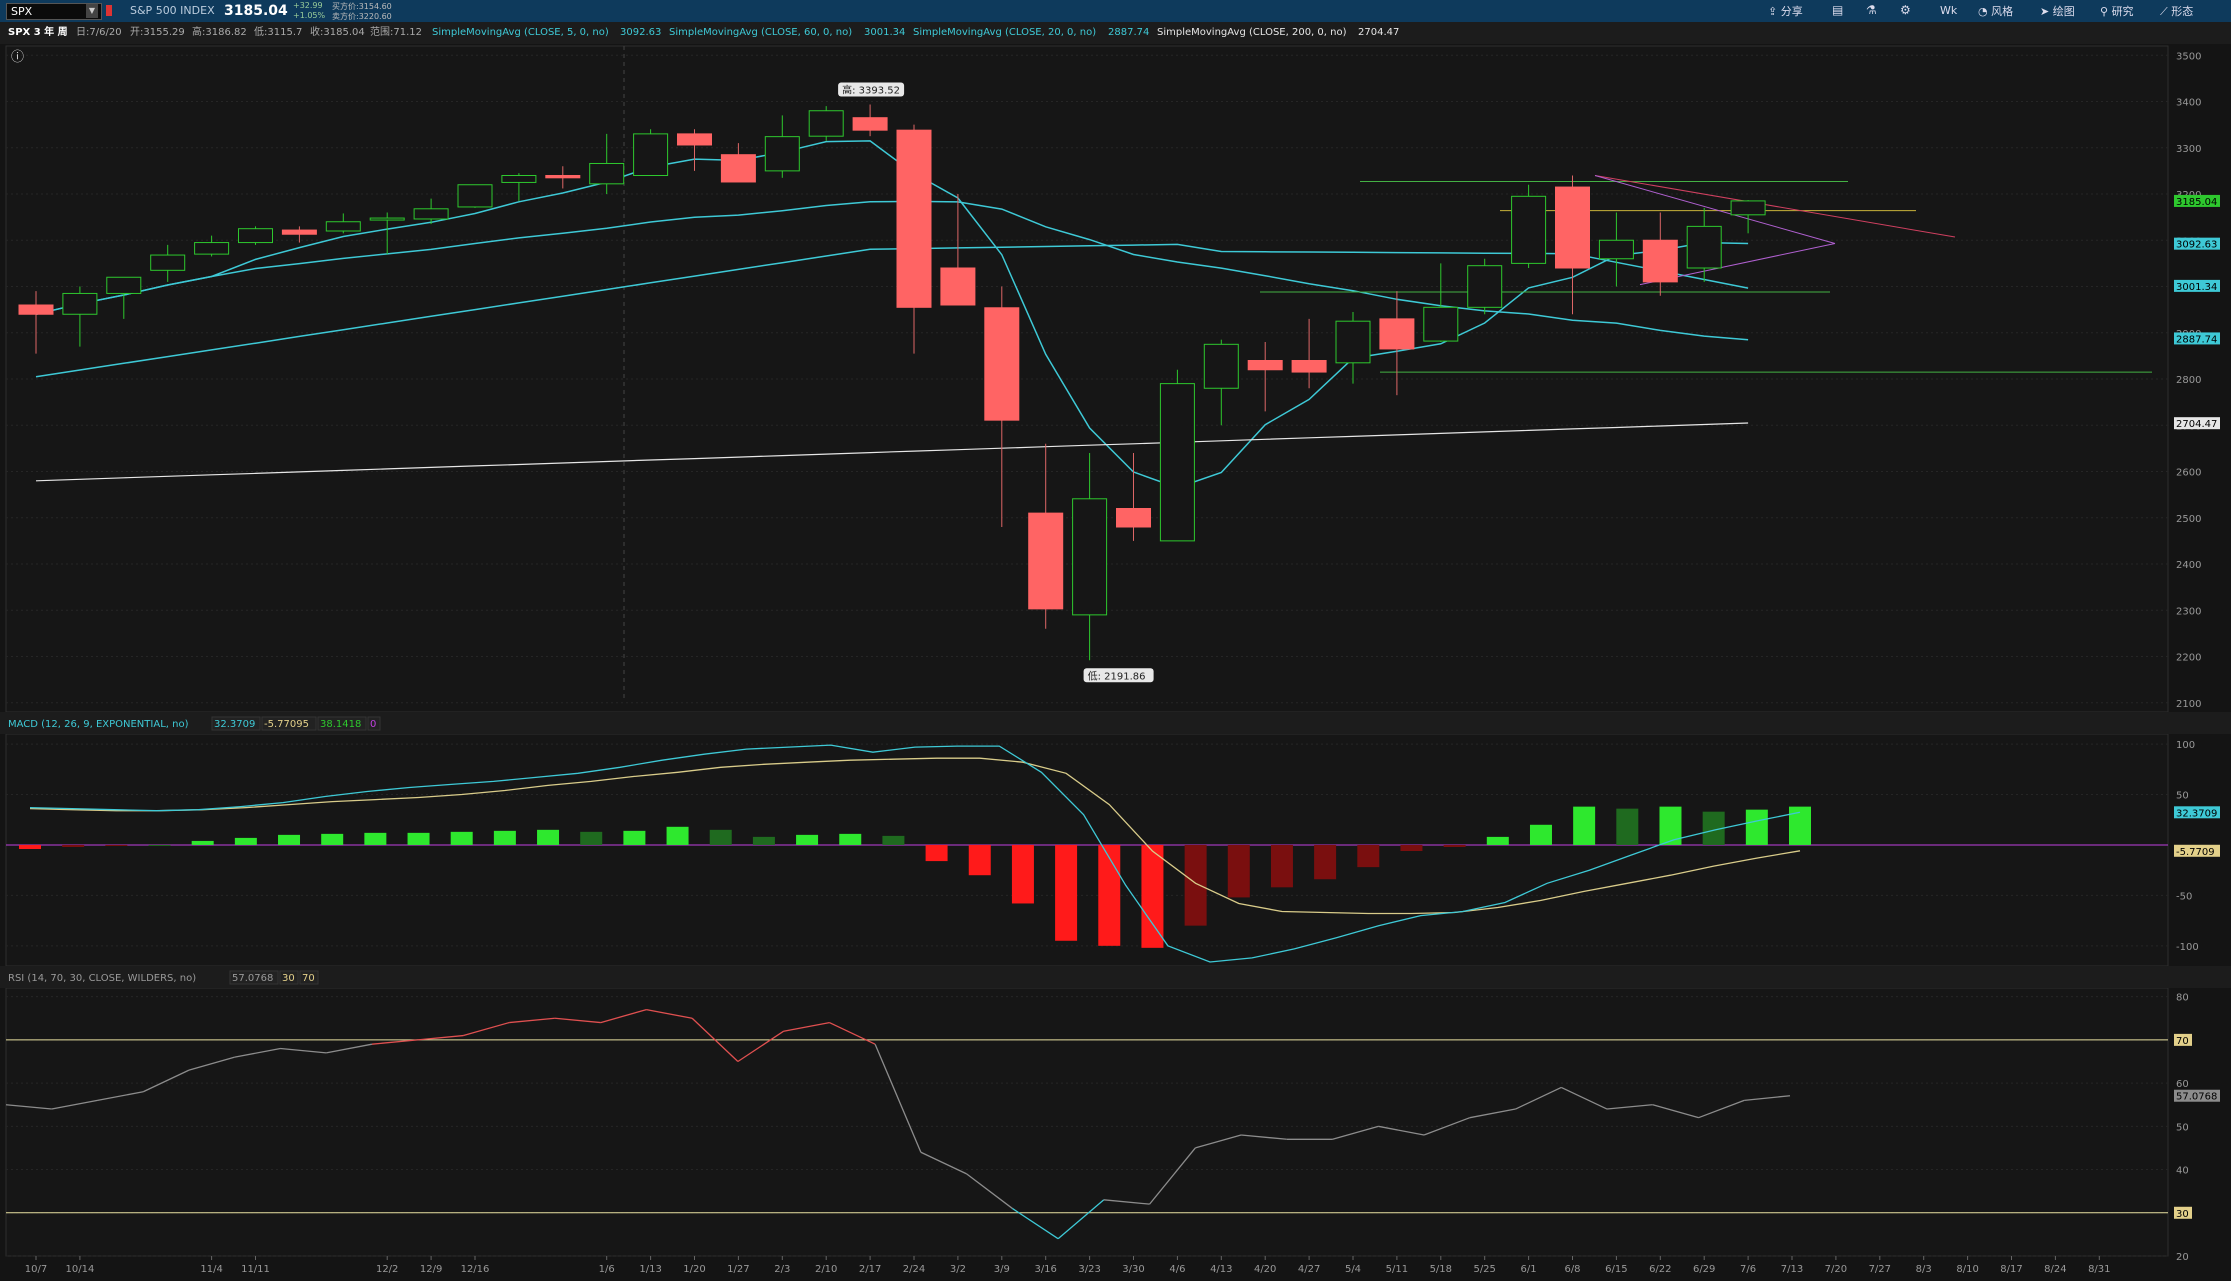 The width and height of the screenshot is (2231, 1281). I want to click on candle-body-11/11, so click(255, 236).